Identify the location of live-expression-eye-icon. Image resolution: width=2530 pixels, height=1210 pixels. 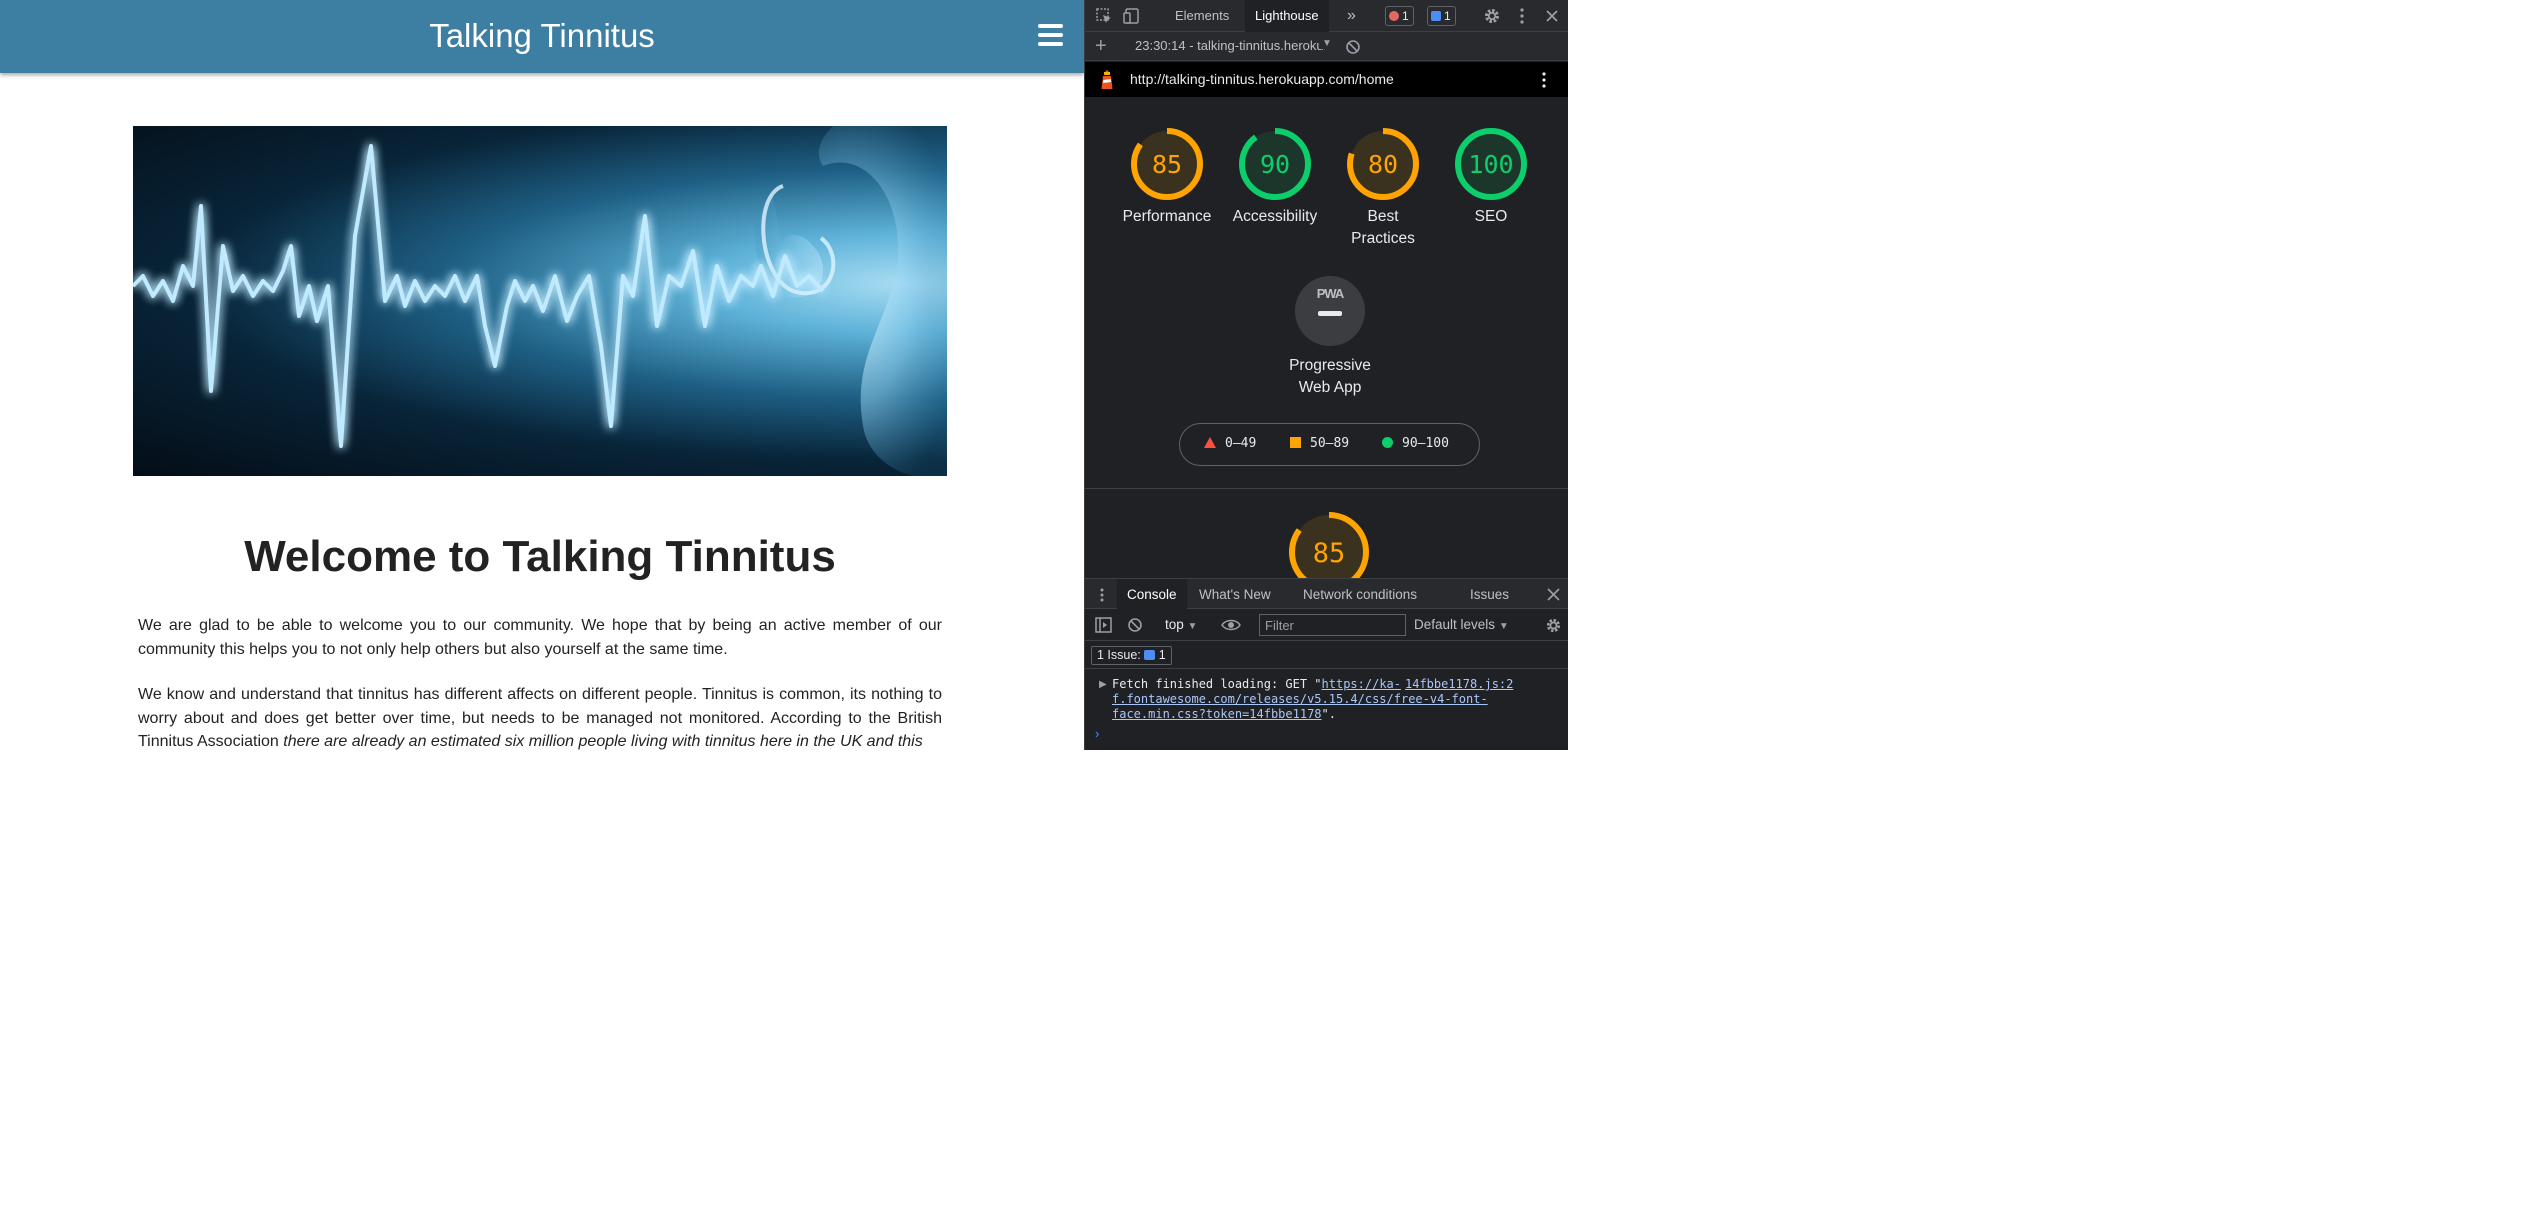
(1231, 625).